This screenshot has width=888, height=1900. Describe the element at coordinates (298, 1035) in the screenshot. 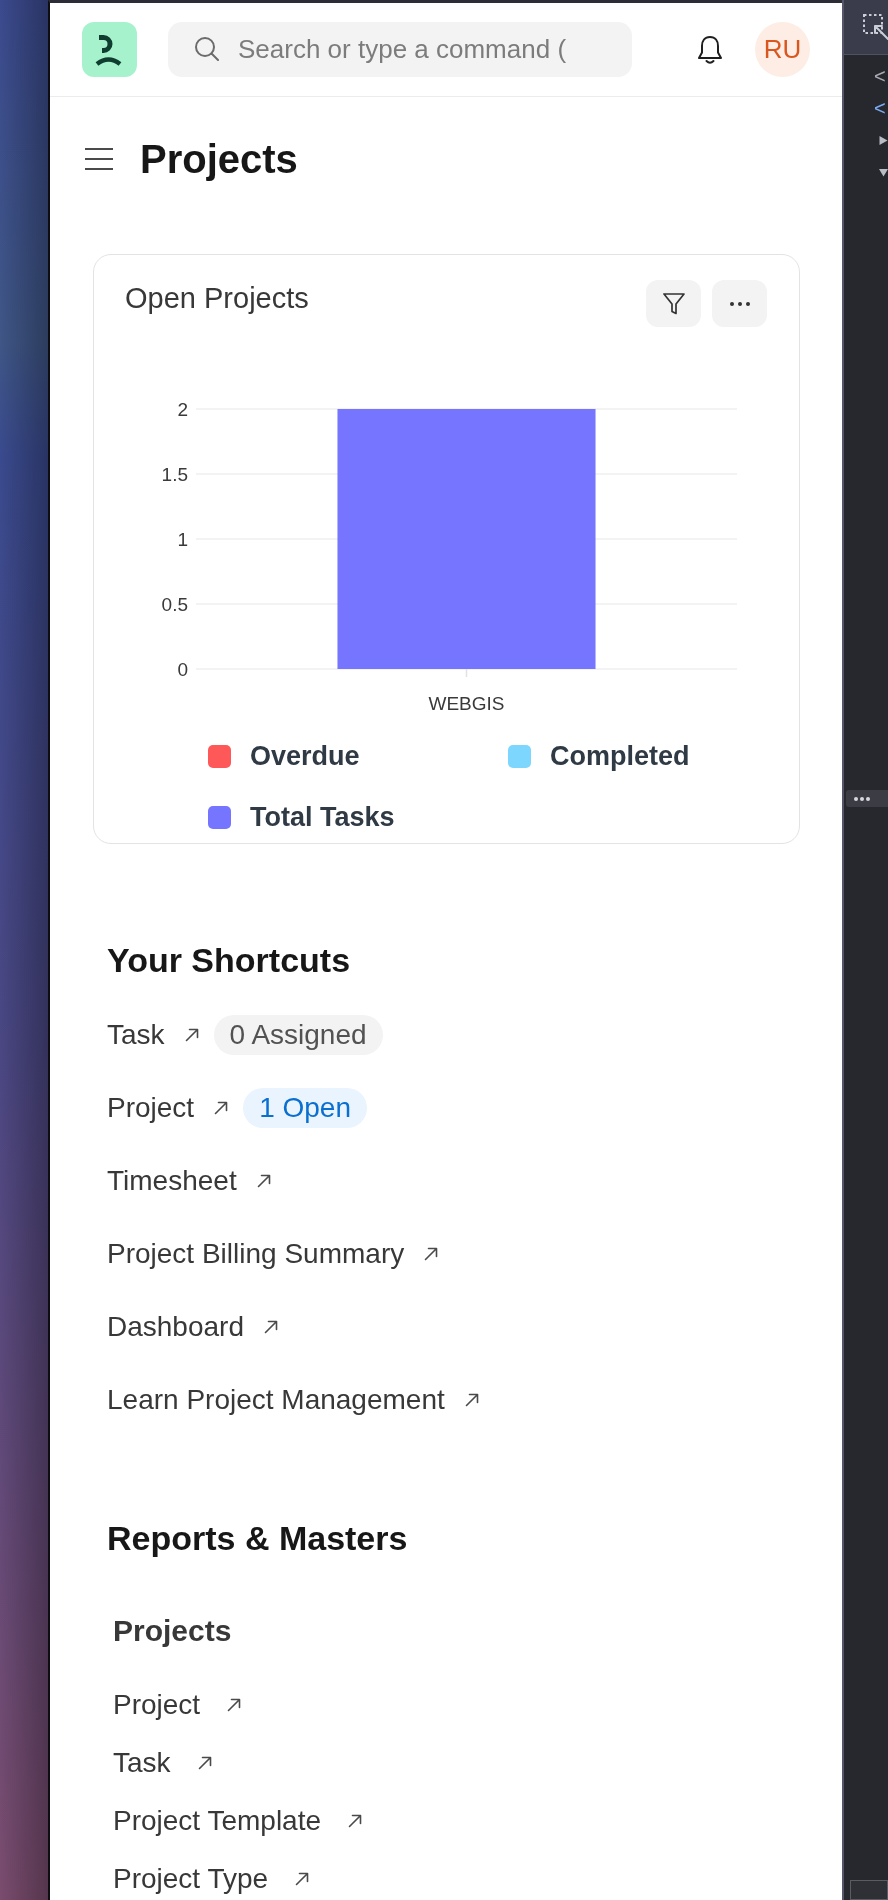

I see `count-badge: 0 Assigned` at that location.